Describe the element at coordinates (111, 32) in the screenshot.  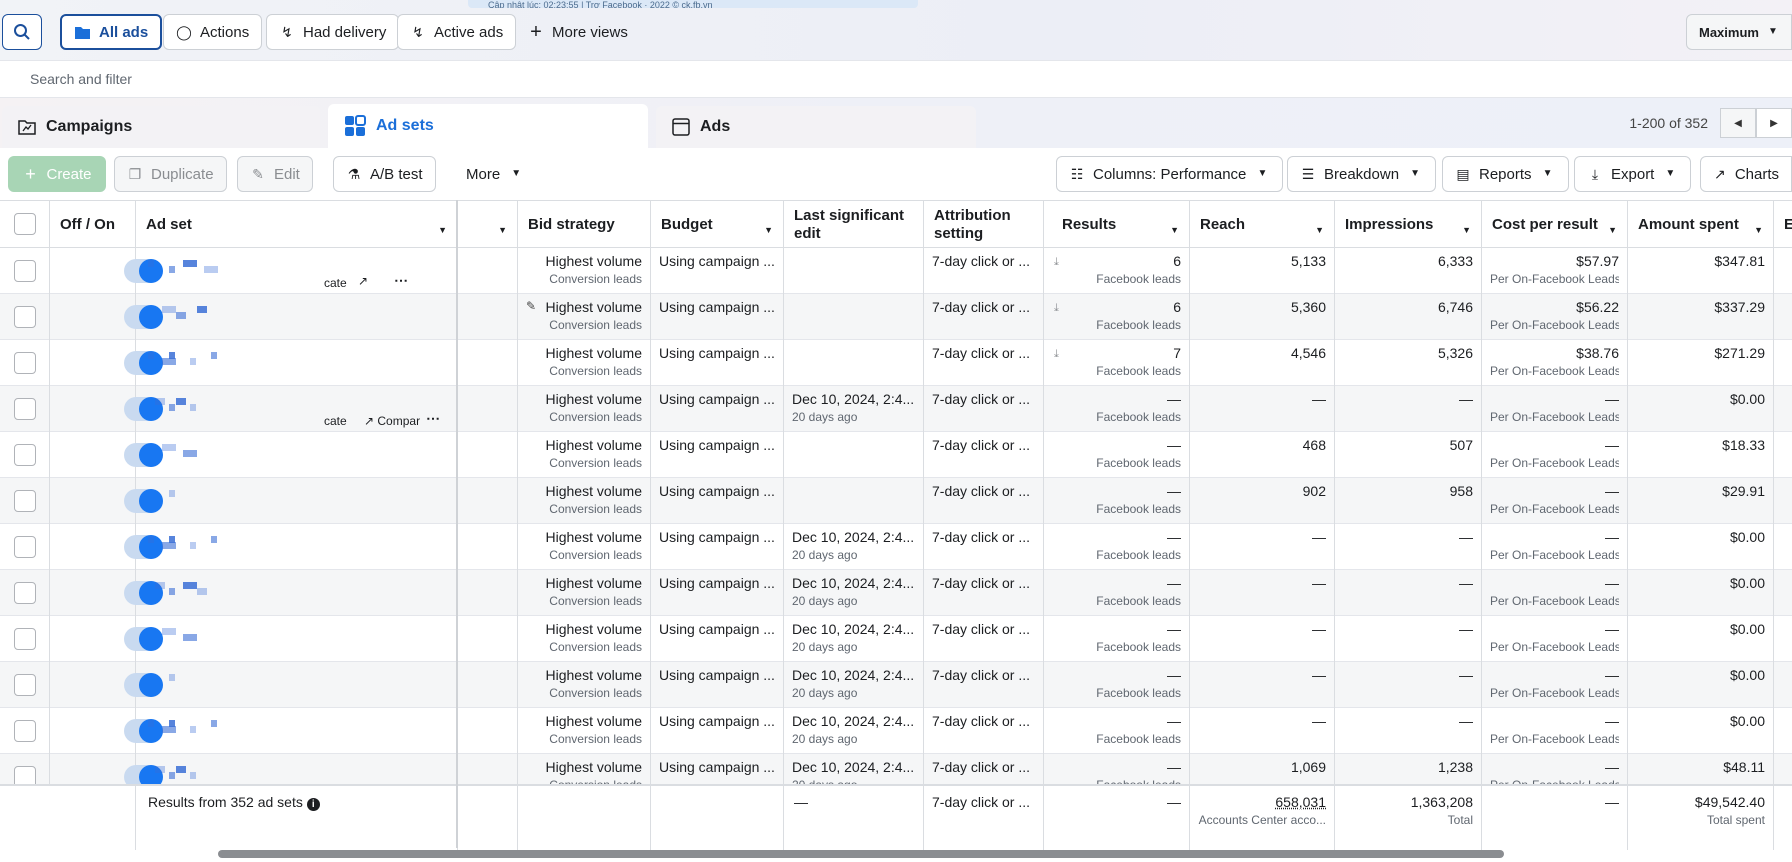
I see `all-ads-view: All ads` at that location.